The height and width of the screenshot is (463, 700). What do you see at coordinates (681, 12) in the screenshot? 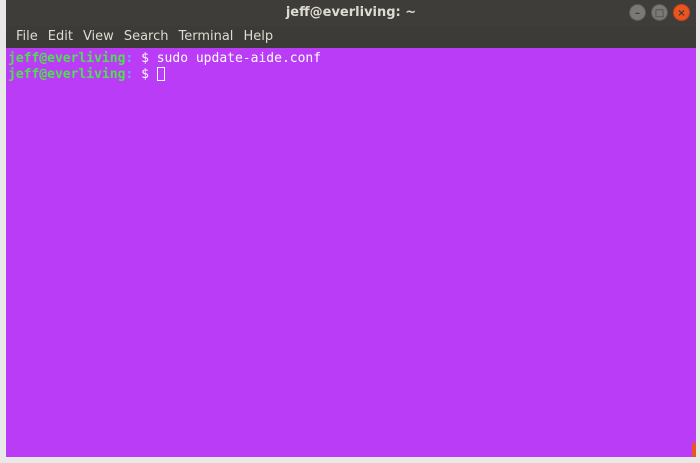
I see `close-button: ×` at bounding box center [681, 12].